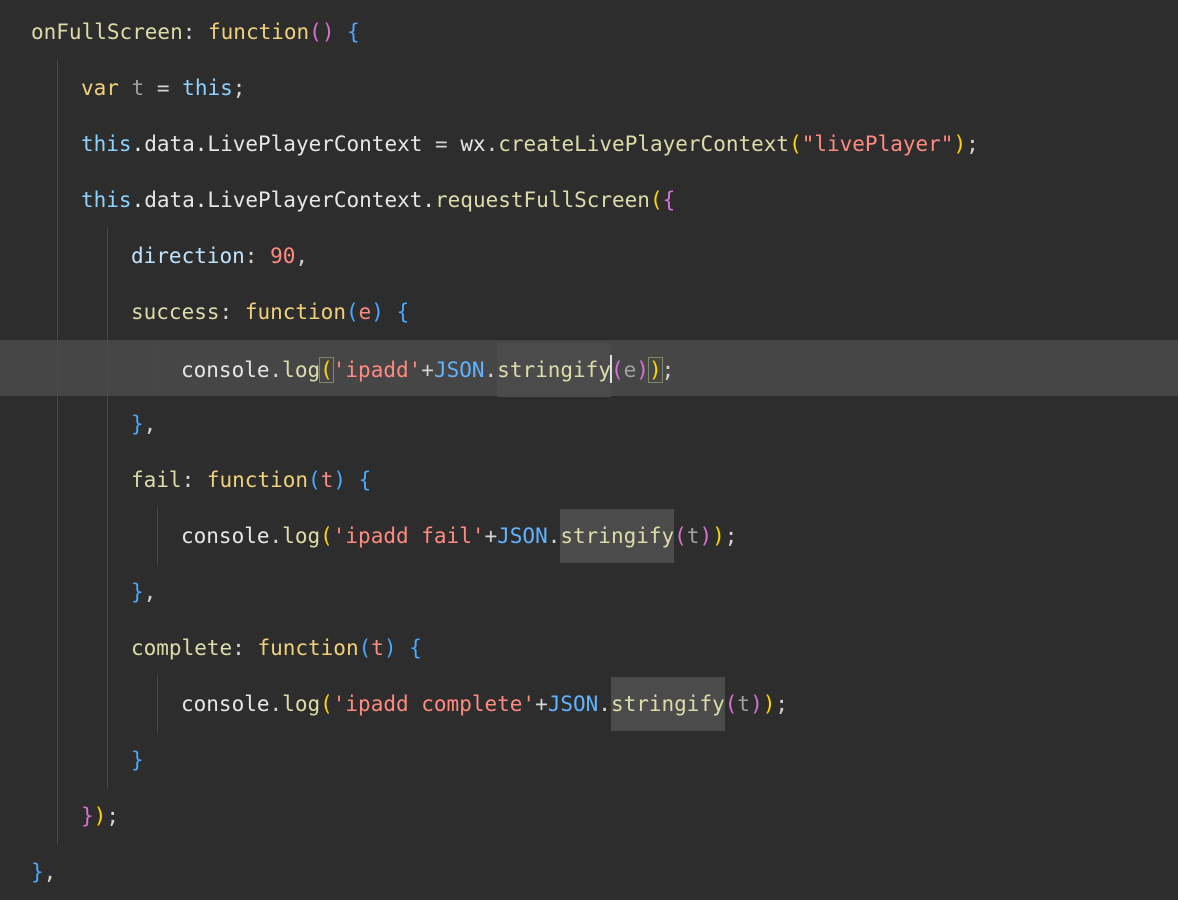  What do you see at coordinates (427, 370) in the screenshot?
I see `code-text: console.log('ipadd'+JSON.stringify(e));` at bounding box center [427, 370].